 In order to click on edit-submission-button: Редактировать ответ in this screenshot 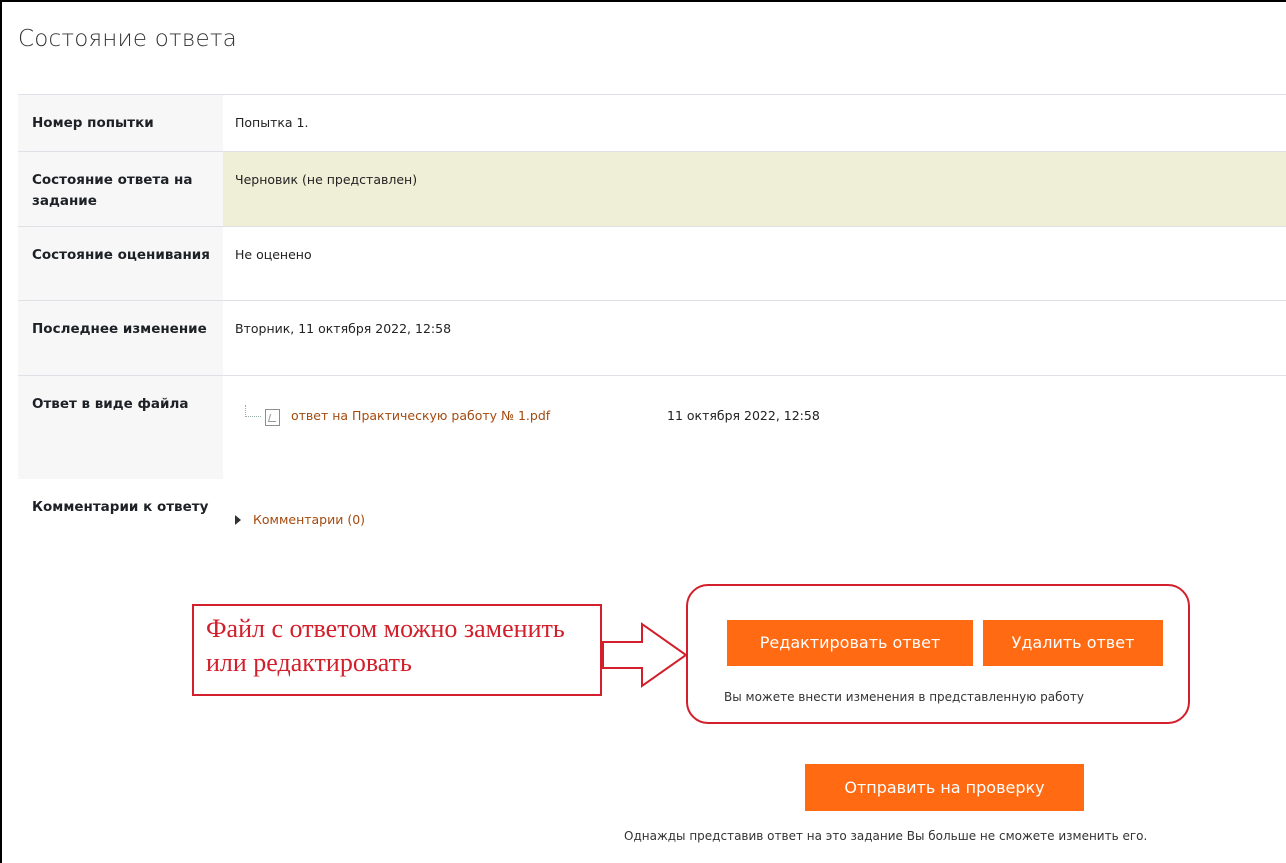, I will do `click(850, 643)`.